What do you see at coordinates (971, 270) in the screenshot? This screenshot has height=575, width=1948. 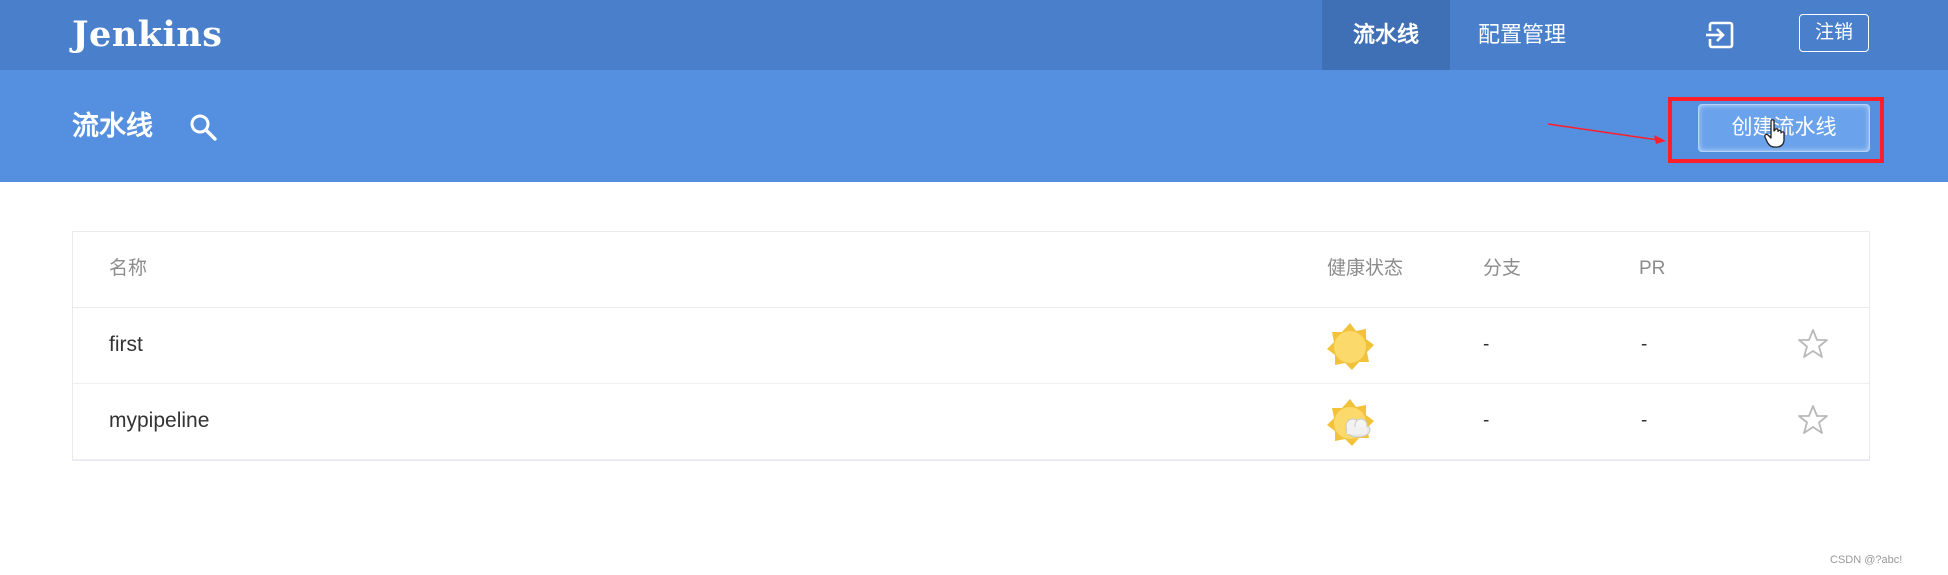 I see `table-header-row: 名称 健康状态 分支 PR` at bounding box center [971, 270].